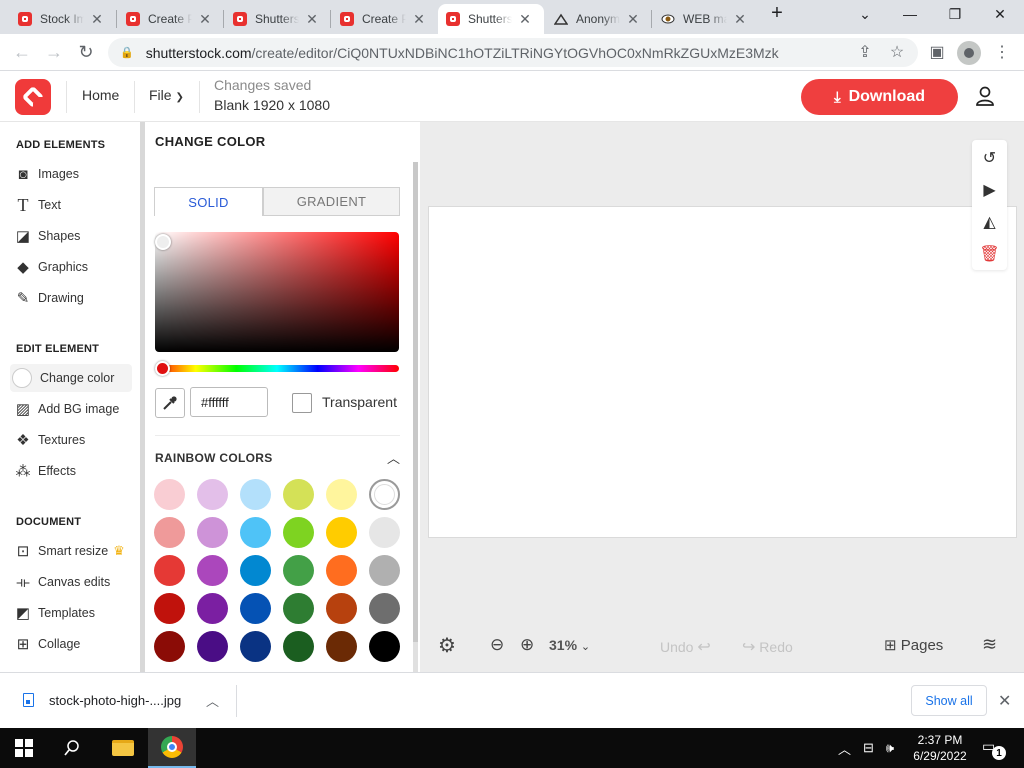 Image resolution: width=1024 pixels, height=768 pixels. Describe the element at coordinates (162, 368) in the screenshot. I see `hue-handle` at that location.